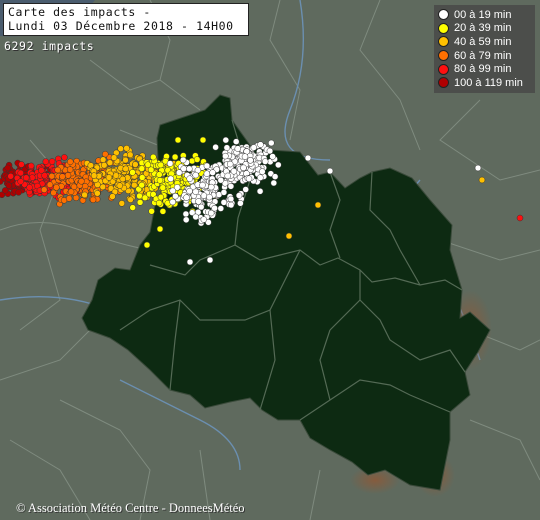 This screenshot has width=540, height=520. What do you see at coordinates (483, 41) in the screenshot?
I see `legend-label: 40 à 59 min` at bounding box center [483, 41].